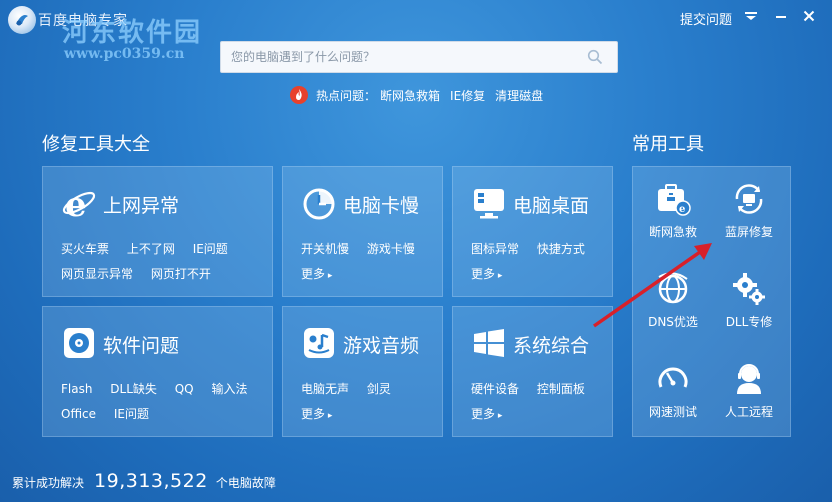 The image size is (832, 502). I want to click on app-logo-icon, so click(22, 20).